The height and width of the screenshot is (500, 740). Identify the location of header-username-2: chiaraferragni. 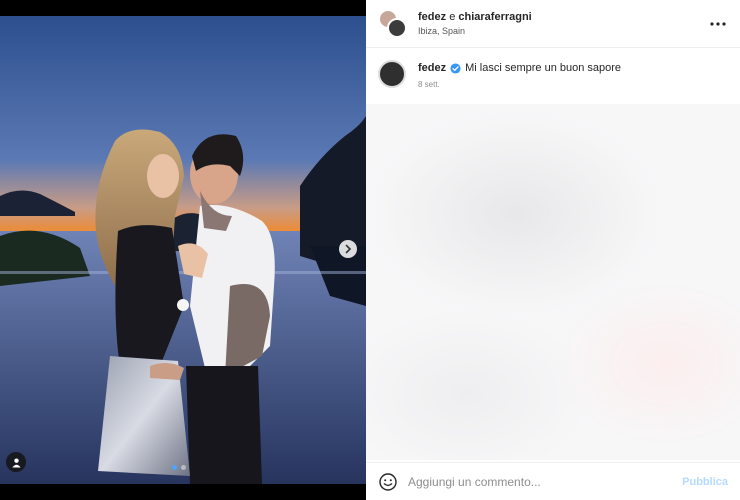
(494, 17).